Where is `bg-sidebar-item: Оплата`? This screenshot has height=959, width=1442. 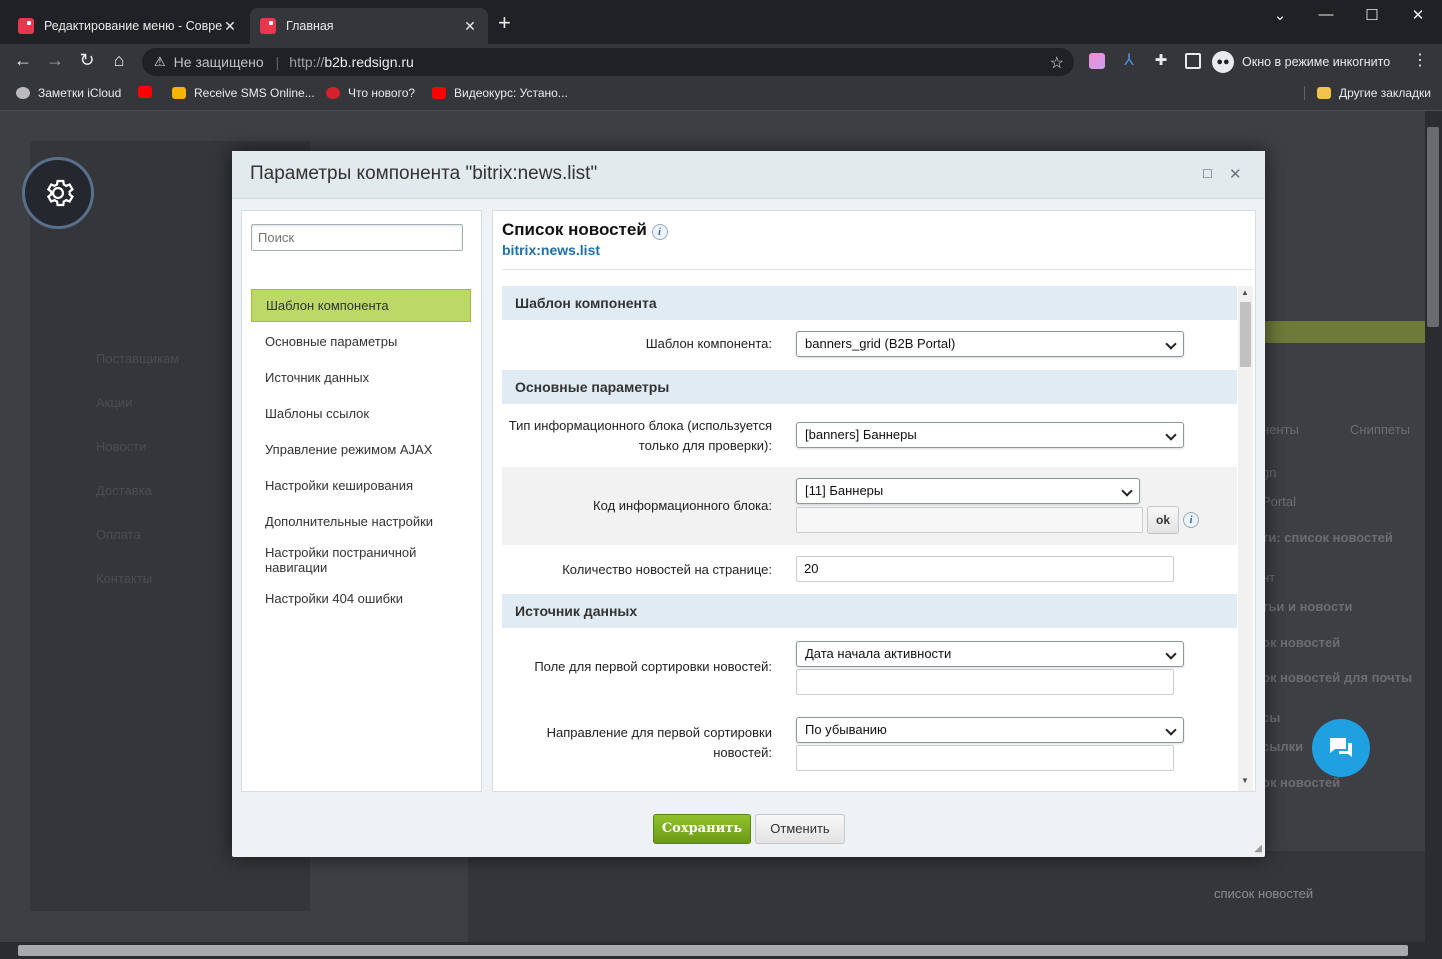
bg-sidebar-item: Оплата is located at coordinates (118, 534).